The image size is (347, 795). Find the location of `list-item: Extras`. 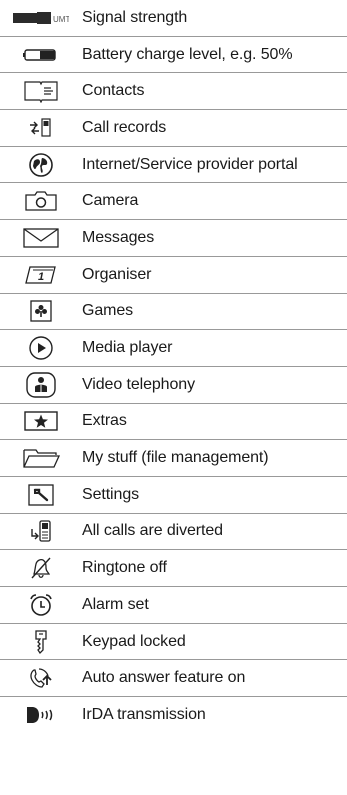

list-item: Extras is located at coordinates (173, 422).